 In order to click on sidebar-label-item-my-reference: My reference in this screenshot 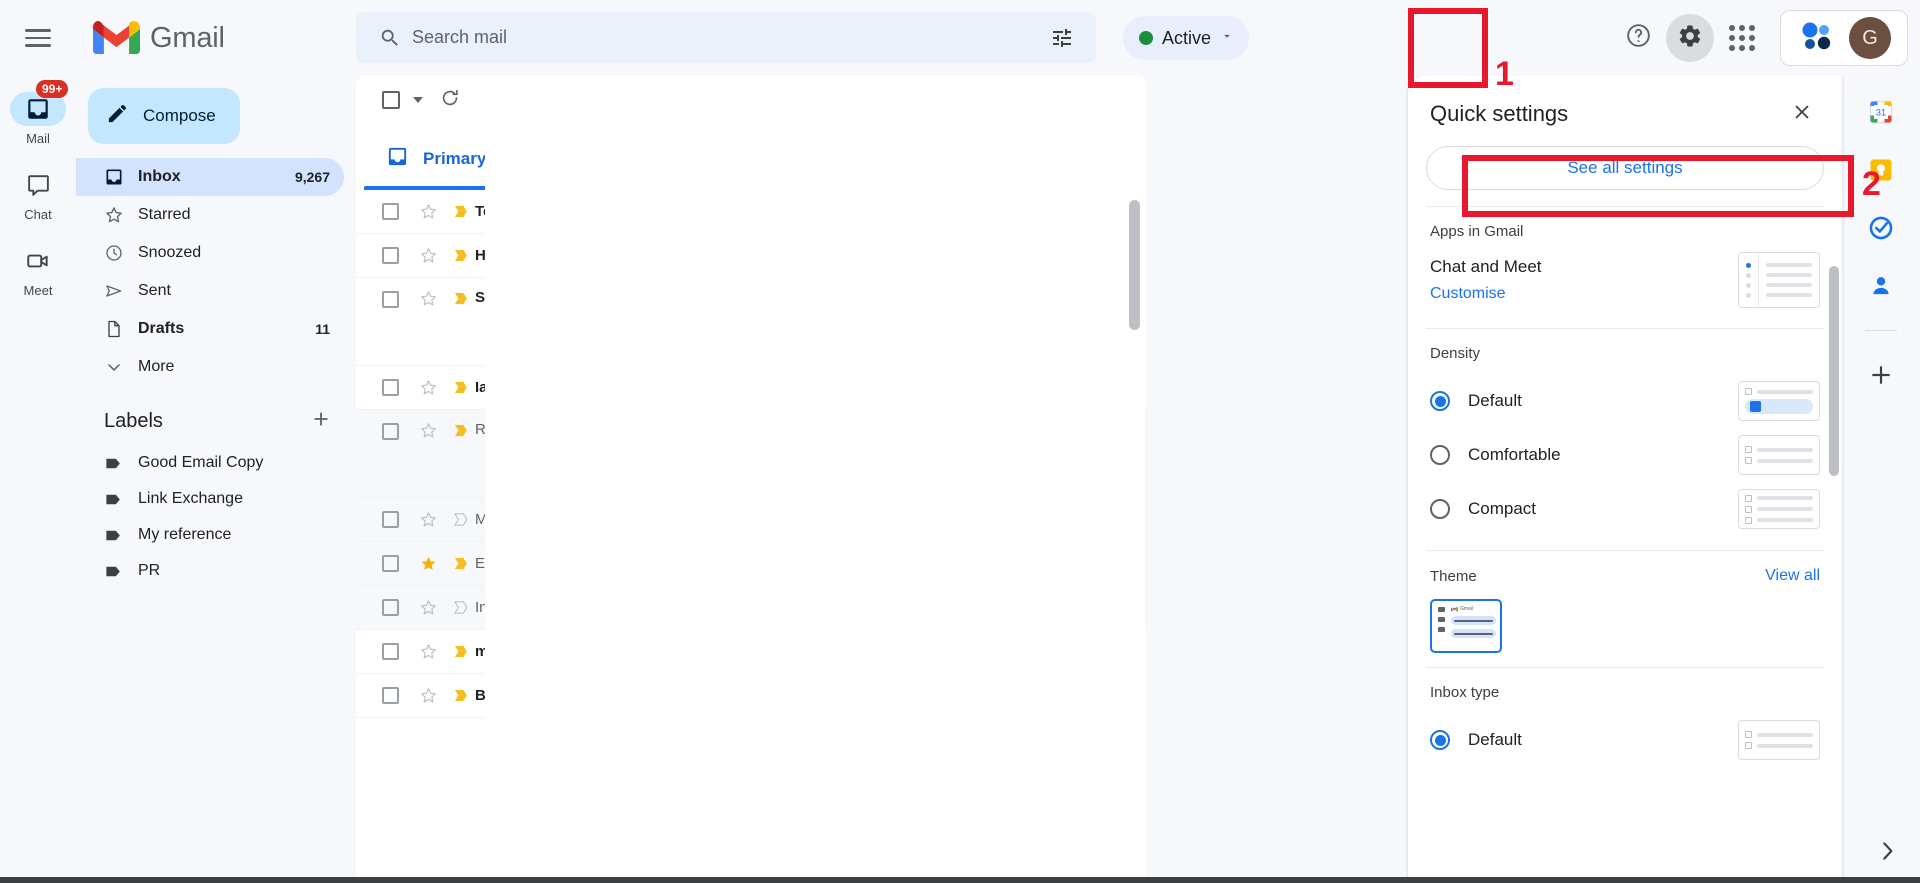, I will do `click(216, 535)`.